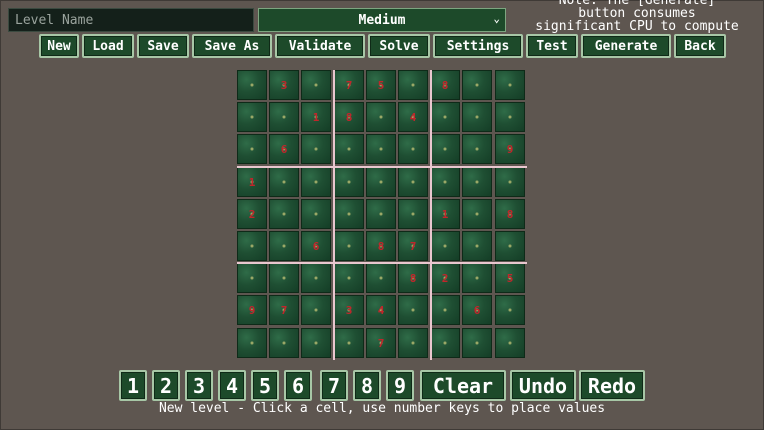 Image resolution: width=764 pixels, height=430 pixels. Describe the element at coordinates (400, 385) in the screenshot. I see `digit-9-button: 9` at that location.